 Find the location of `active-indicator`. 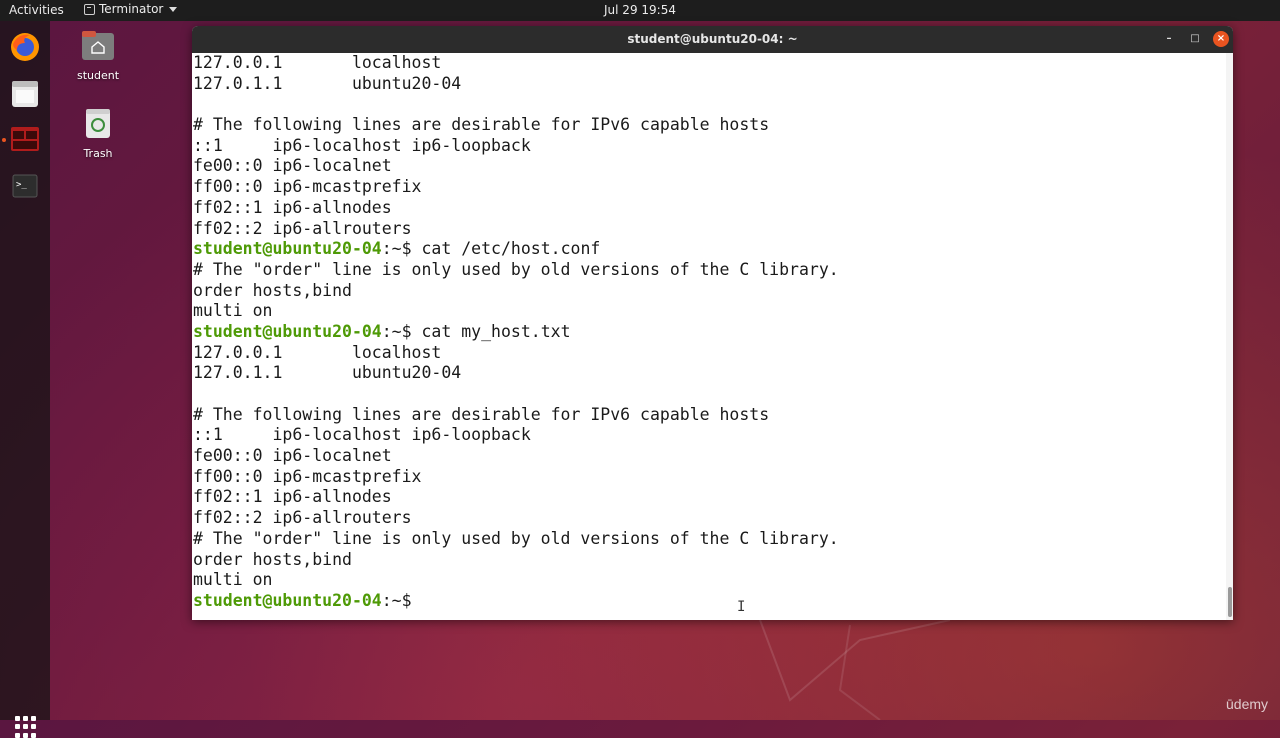

active-indicator is located at coordinates (4, 140).